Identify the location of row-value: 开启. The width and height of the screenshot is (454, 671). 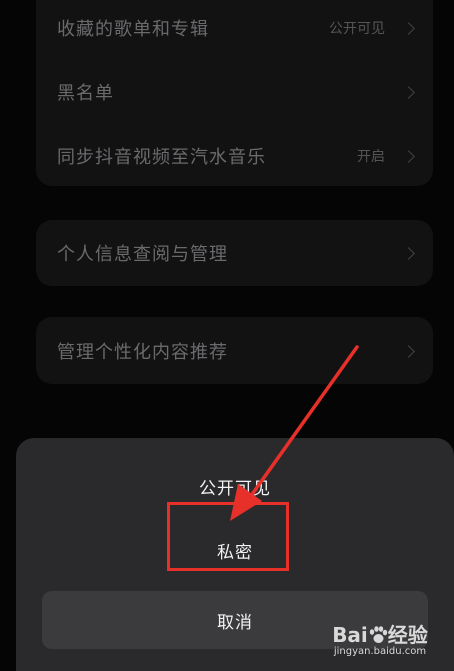
(371, 157).